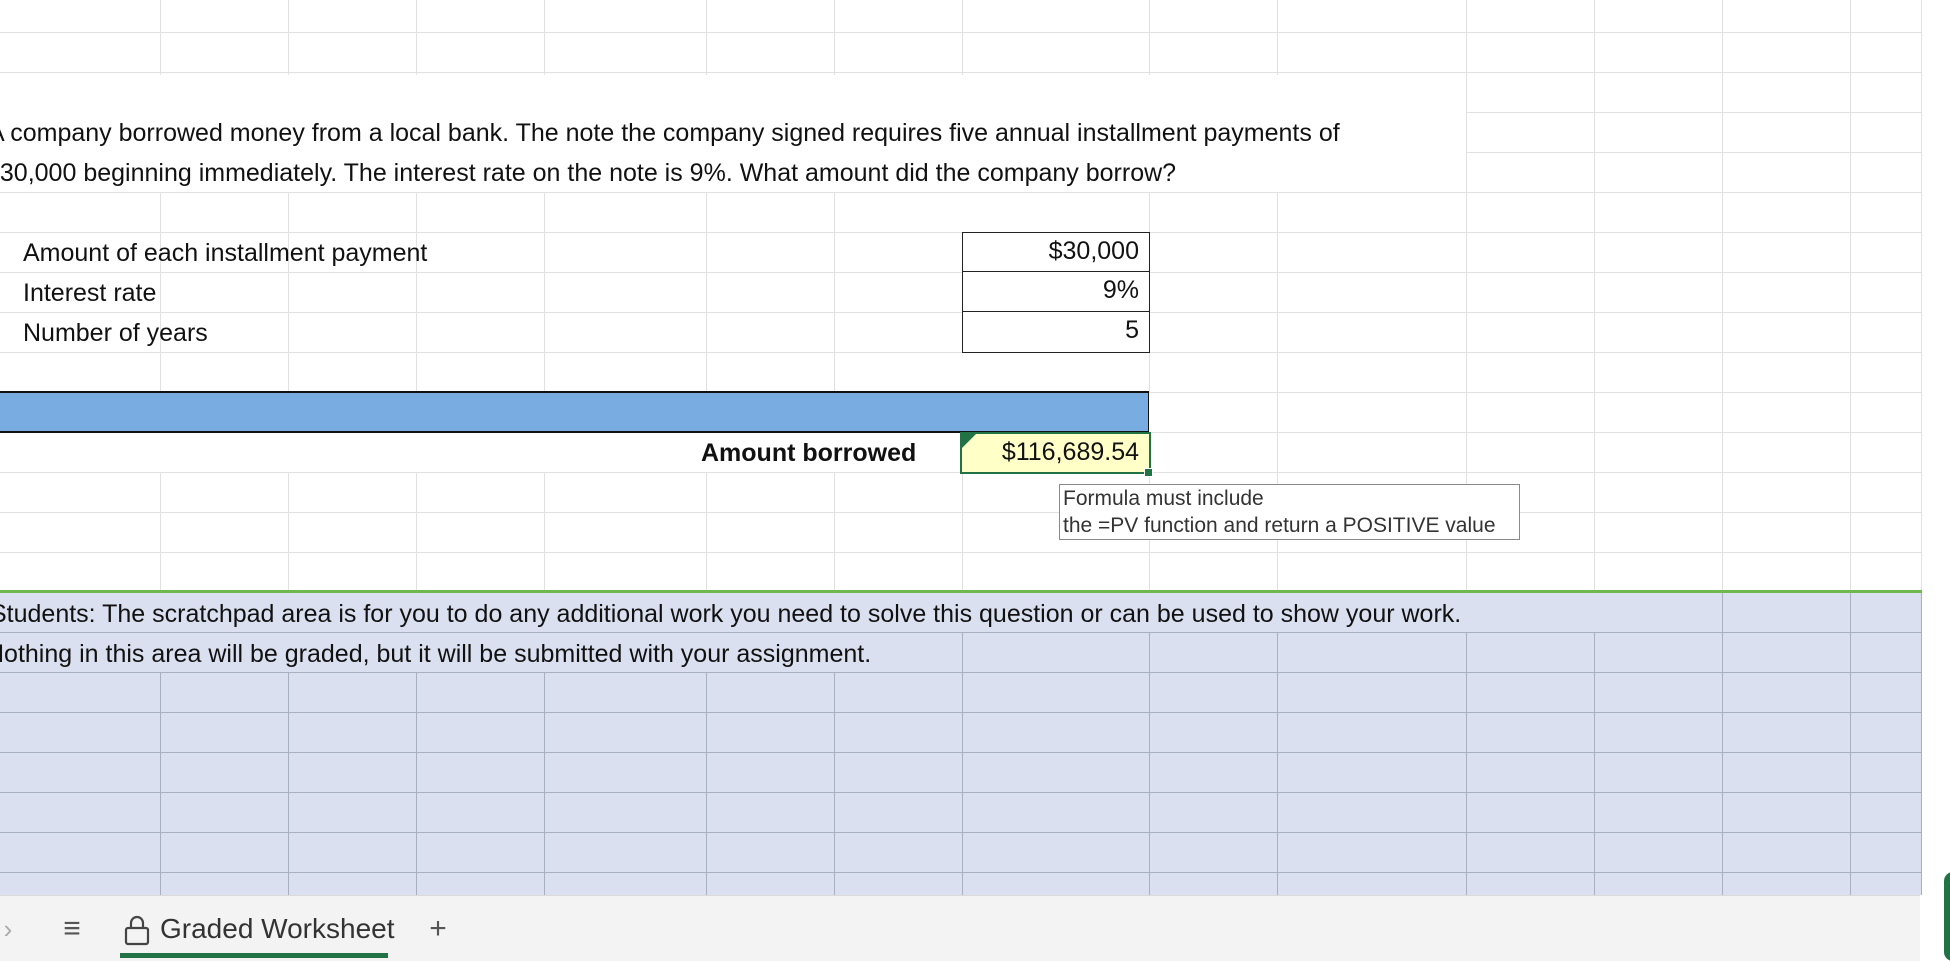  I want to click on tooltip-line-1: Formula must include, so click(1163, 498).